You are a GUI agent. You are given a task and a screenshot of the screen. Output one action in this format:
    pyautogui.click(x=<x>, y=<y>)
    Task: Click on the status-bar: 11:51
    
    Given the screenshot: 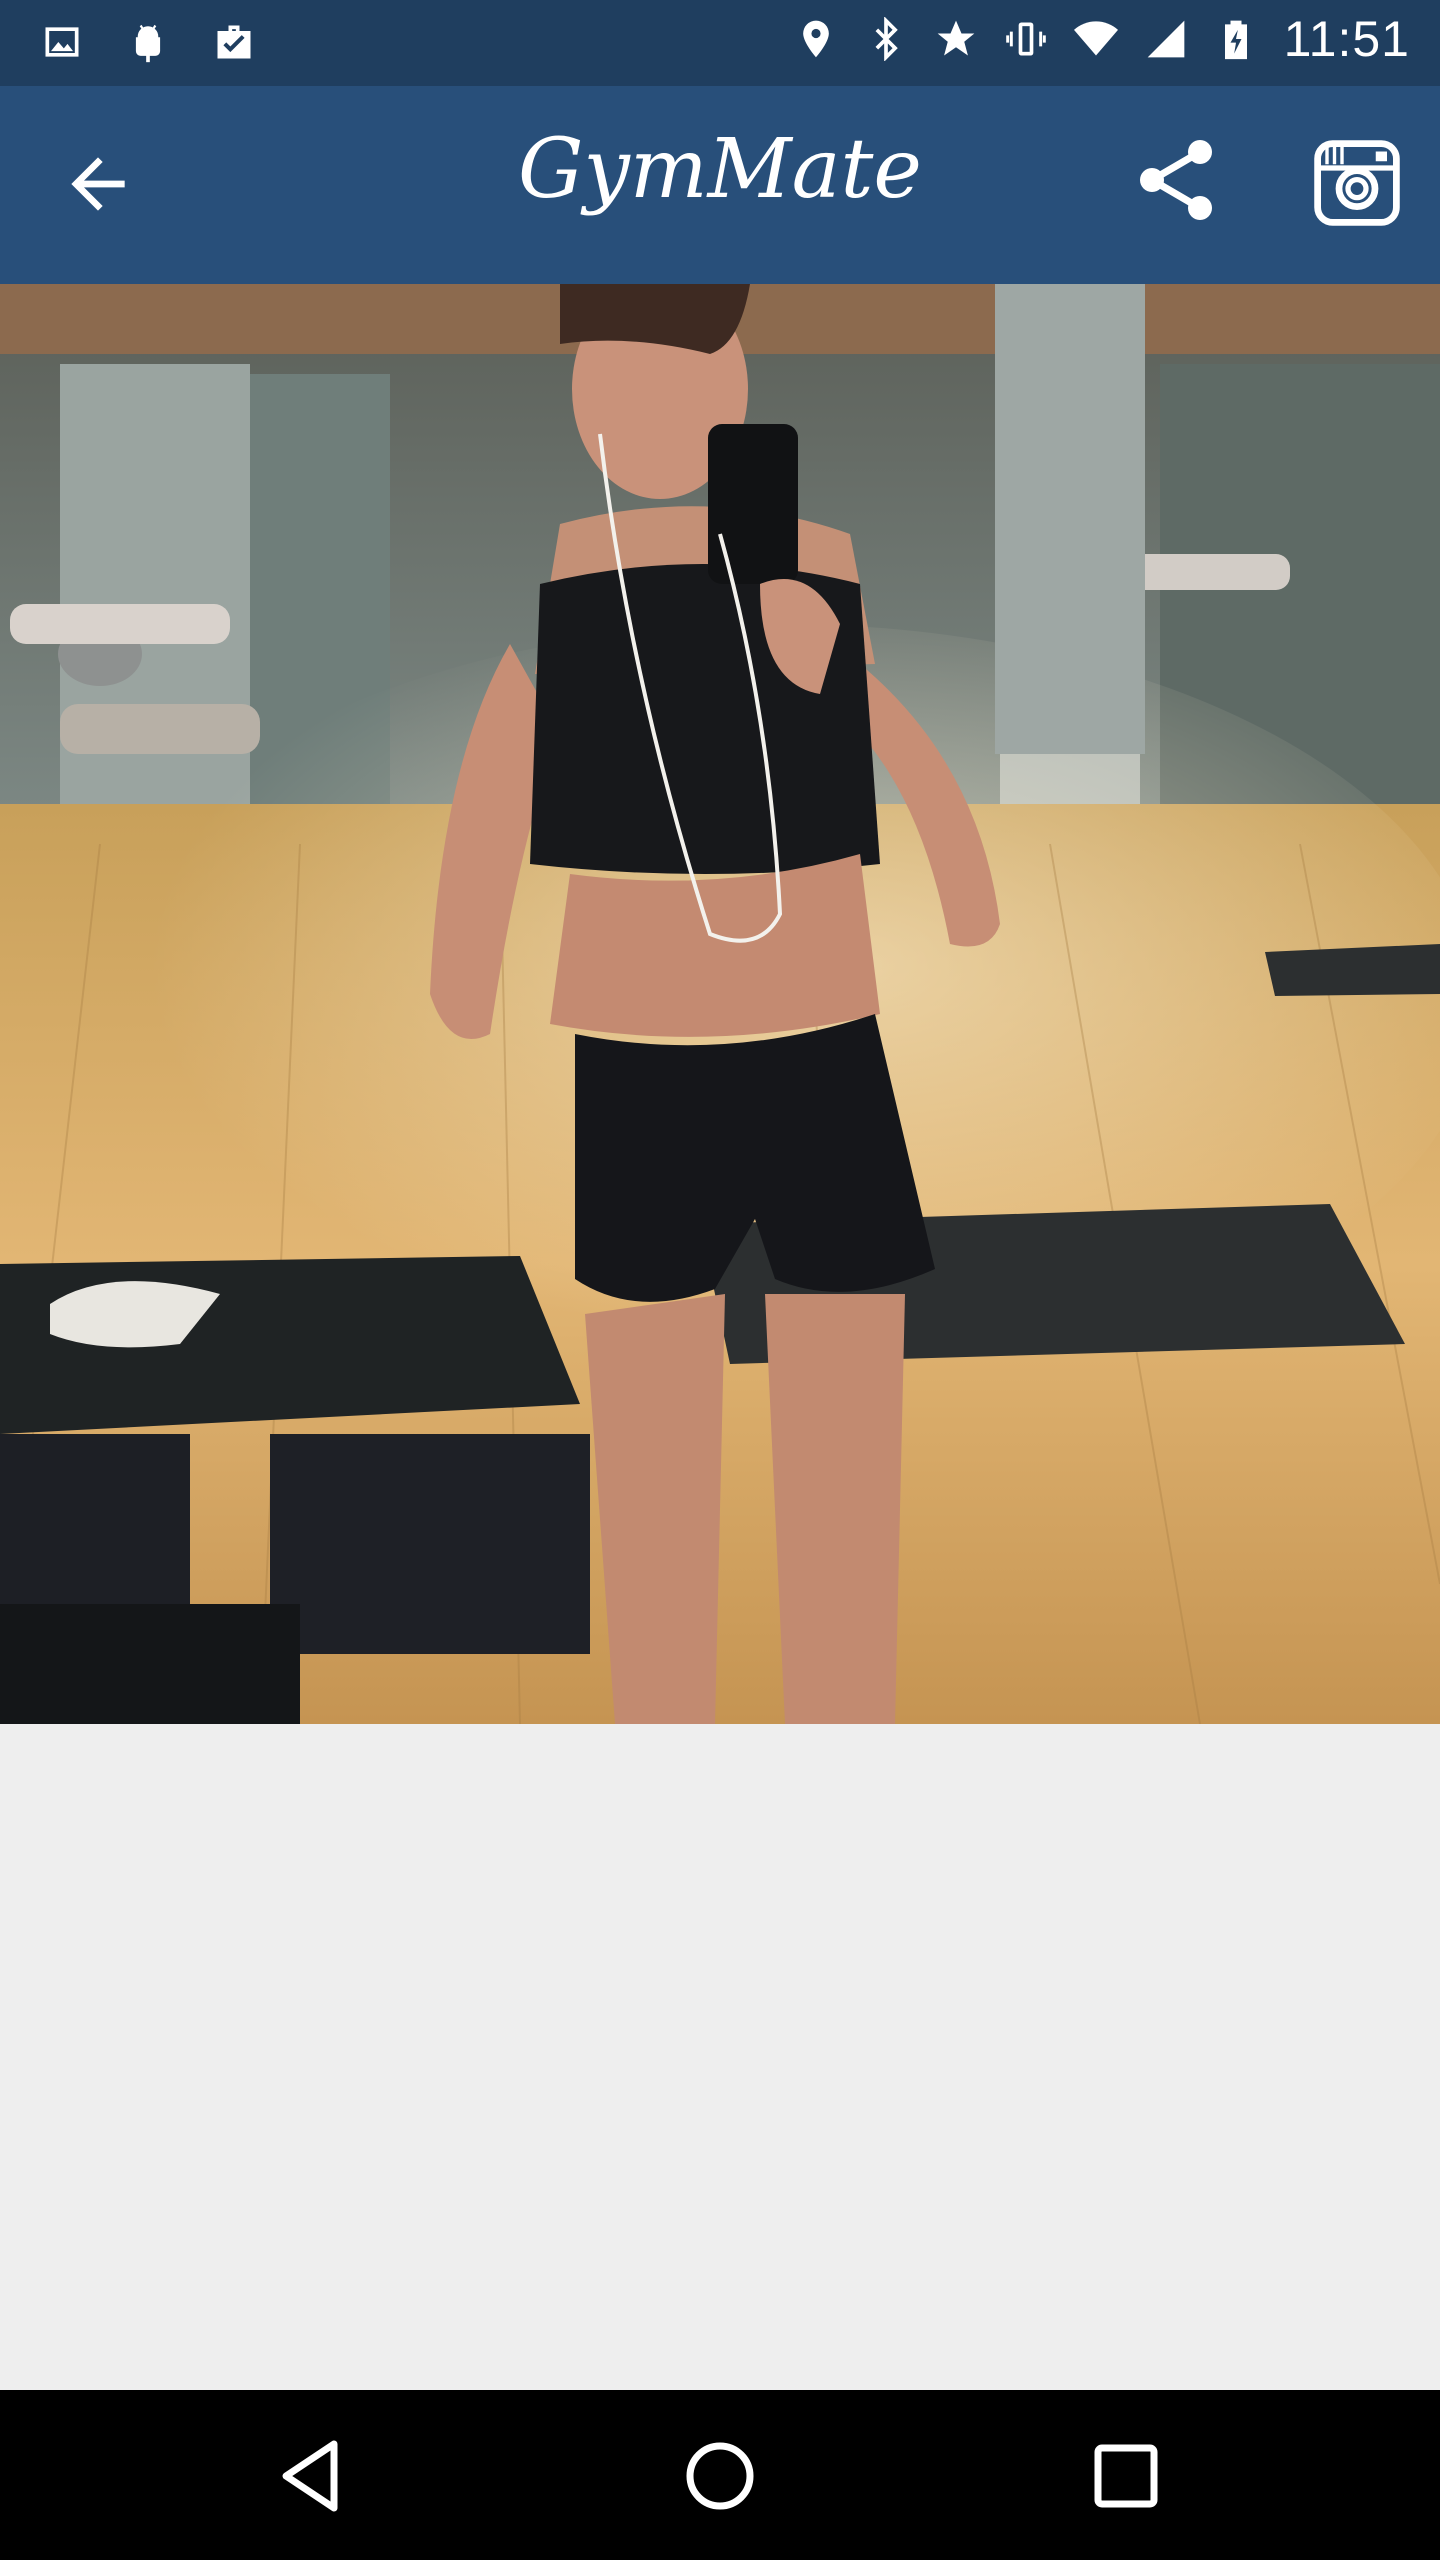 What is the action you would take?
    pyautogui.click(x=720, y=43)
    